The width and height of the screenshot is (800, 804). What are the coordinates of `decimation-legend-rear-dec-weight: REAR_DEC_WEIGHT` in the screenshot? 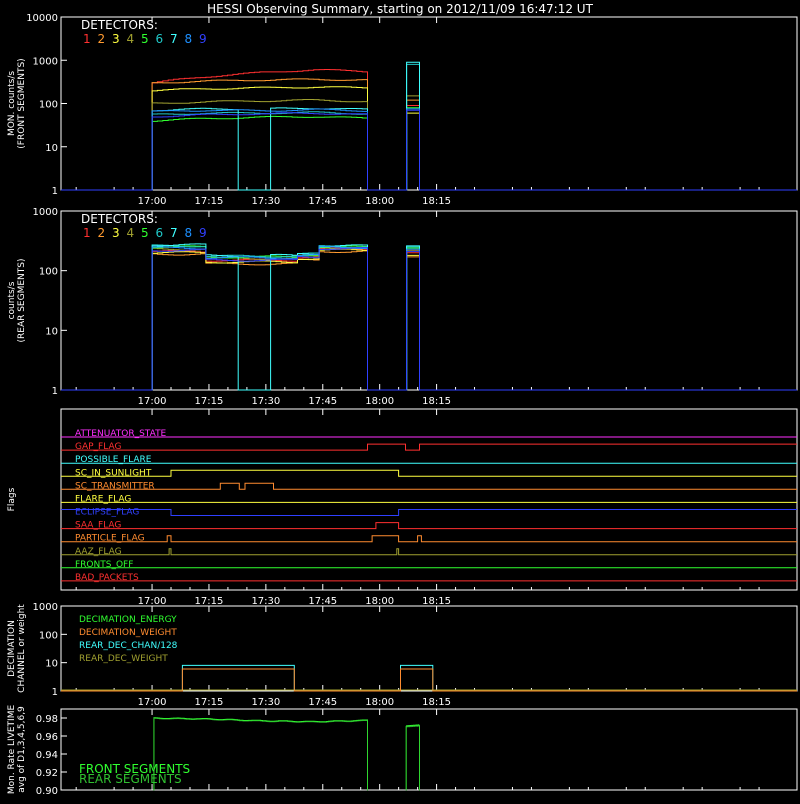 It's located at (123, 659).